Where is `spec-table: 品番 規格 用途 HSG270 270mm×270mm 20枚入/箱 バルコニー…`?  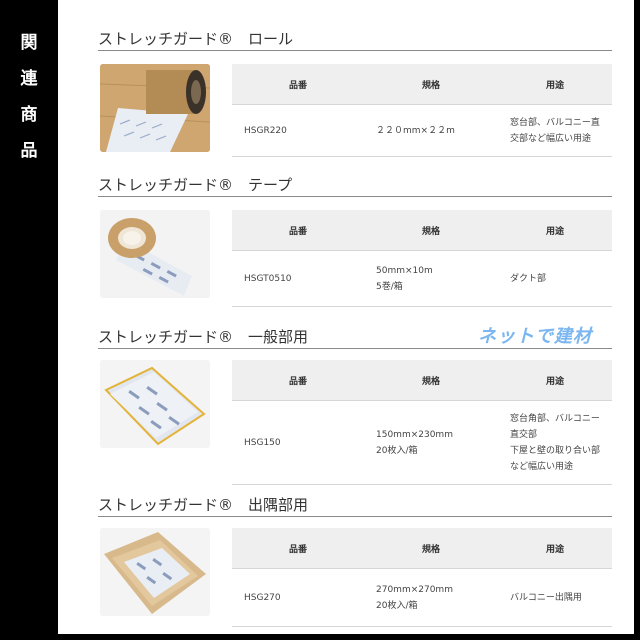
spec-table: 品番 規格 用途 HSG270 270mm×270mm 20枚入/箱 バルコニー… is located at coordinates (422, 577).